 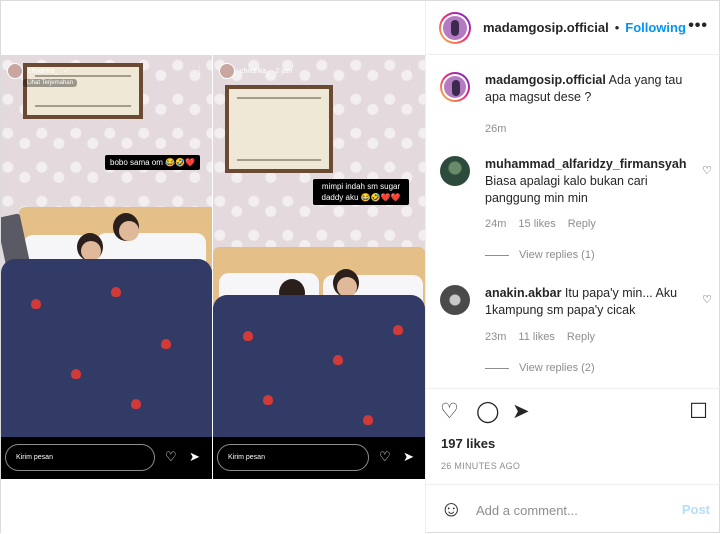 I want to click on see-translation: Lihat Terjemahan, so click(x=50, y=83).